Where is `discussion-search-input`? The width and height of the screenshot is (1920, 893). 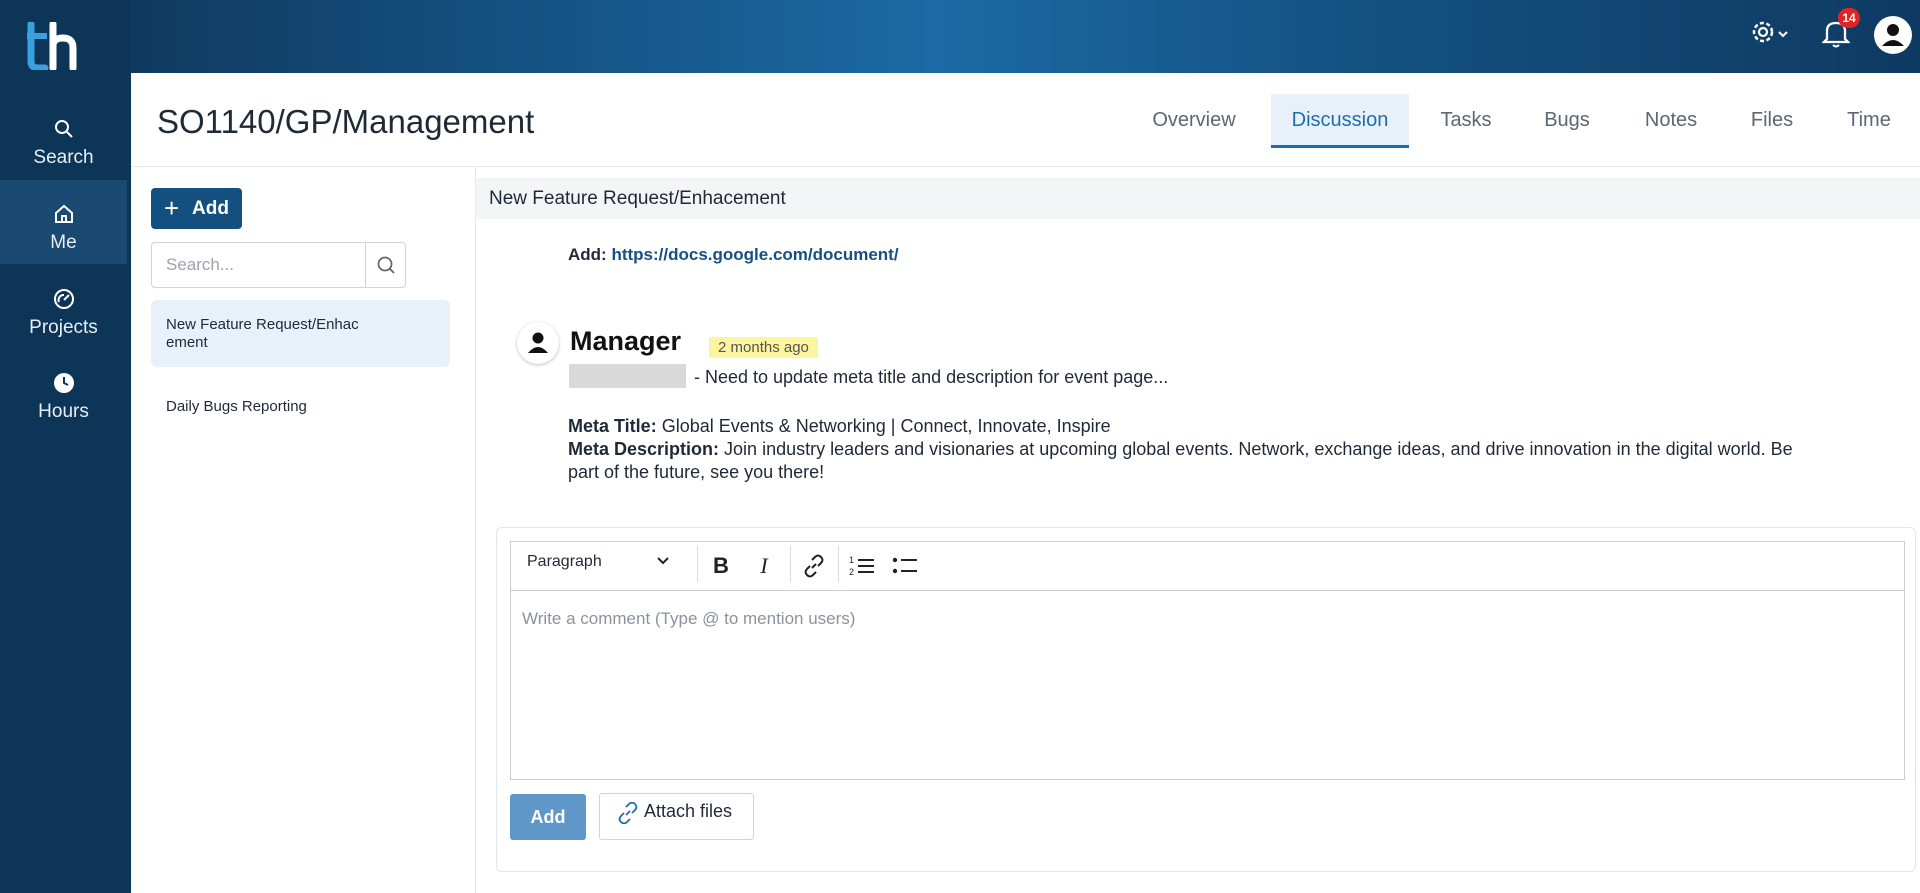
discussion-search-input is located at coordinates (259, 265).